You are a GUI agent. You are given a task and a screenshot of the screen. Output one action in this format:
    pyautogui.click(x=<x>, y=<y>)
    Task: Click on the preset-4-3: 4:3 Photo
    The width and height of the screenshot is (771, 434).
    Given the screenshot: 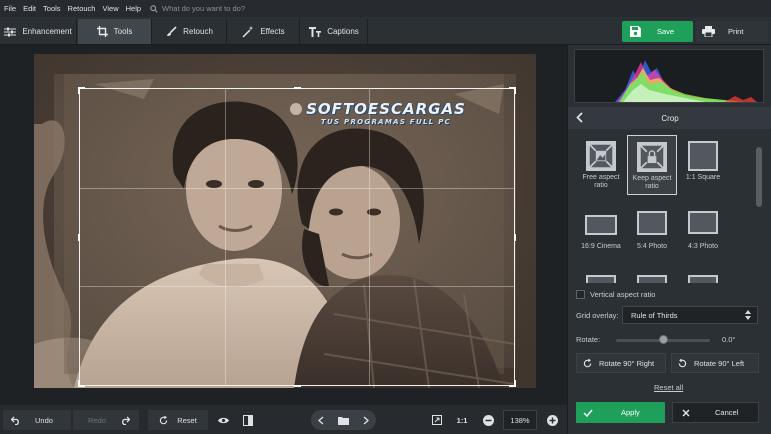 What is the action you would take?
    pyautogui.click(x=703, y=237)
    